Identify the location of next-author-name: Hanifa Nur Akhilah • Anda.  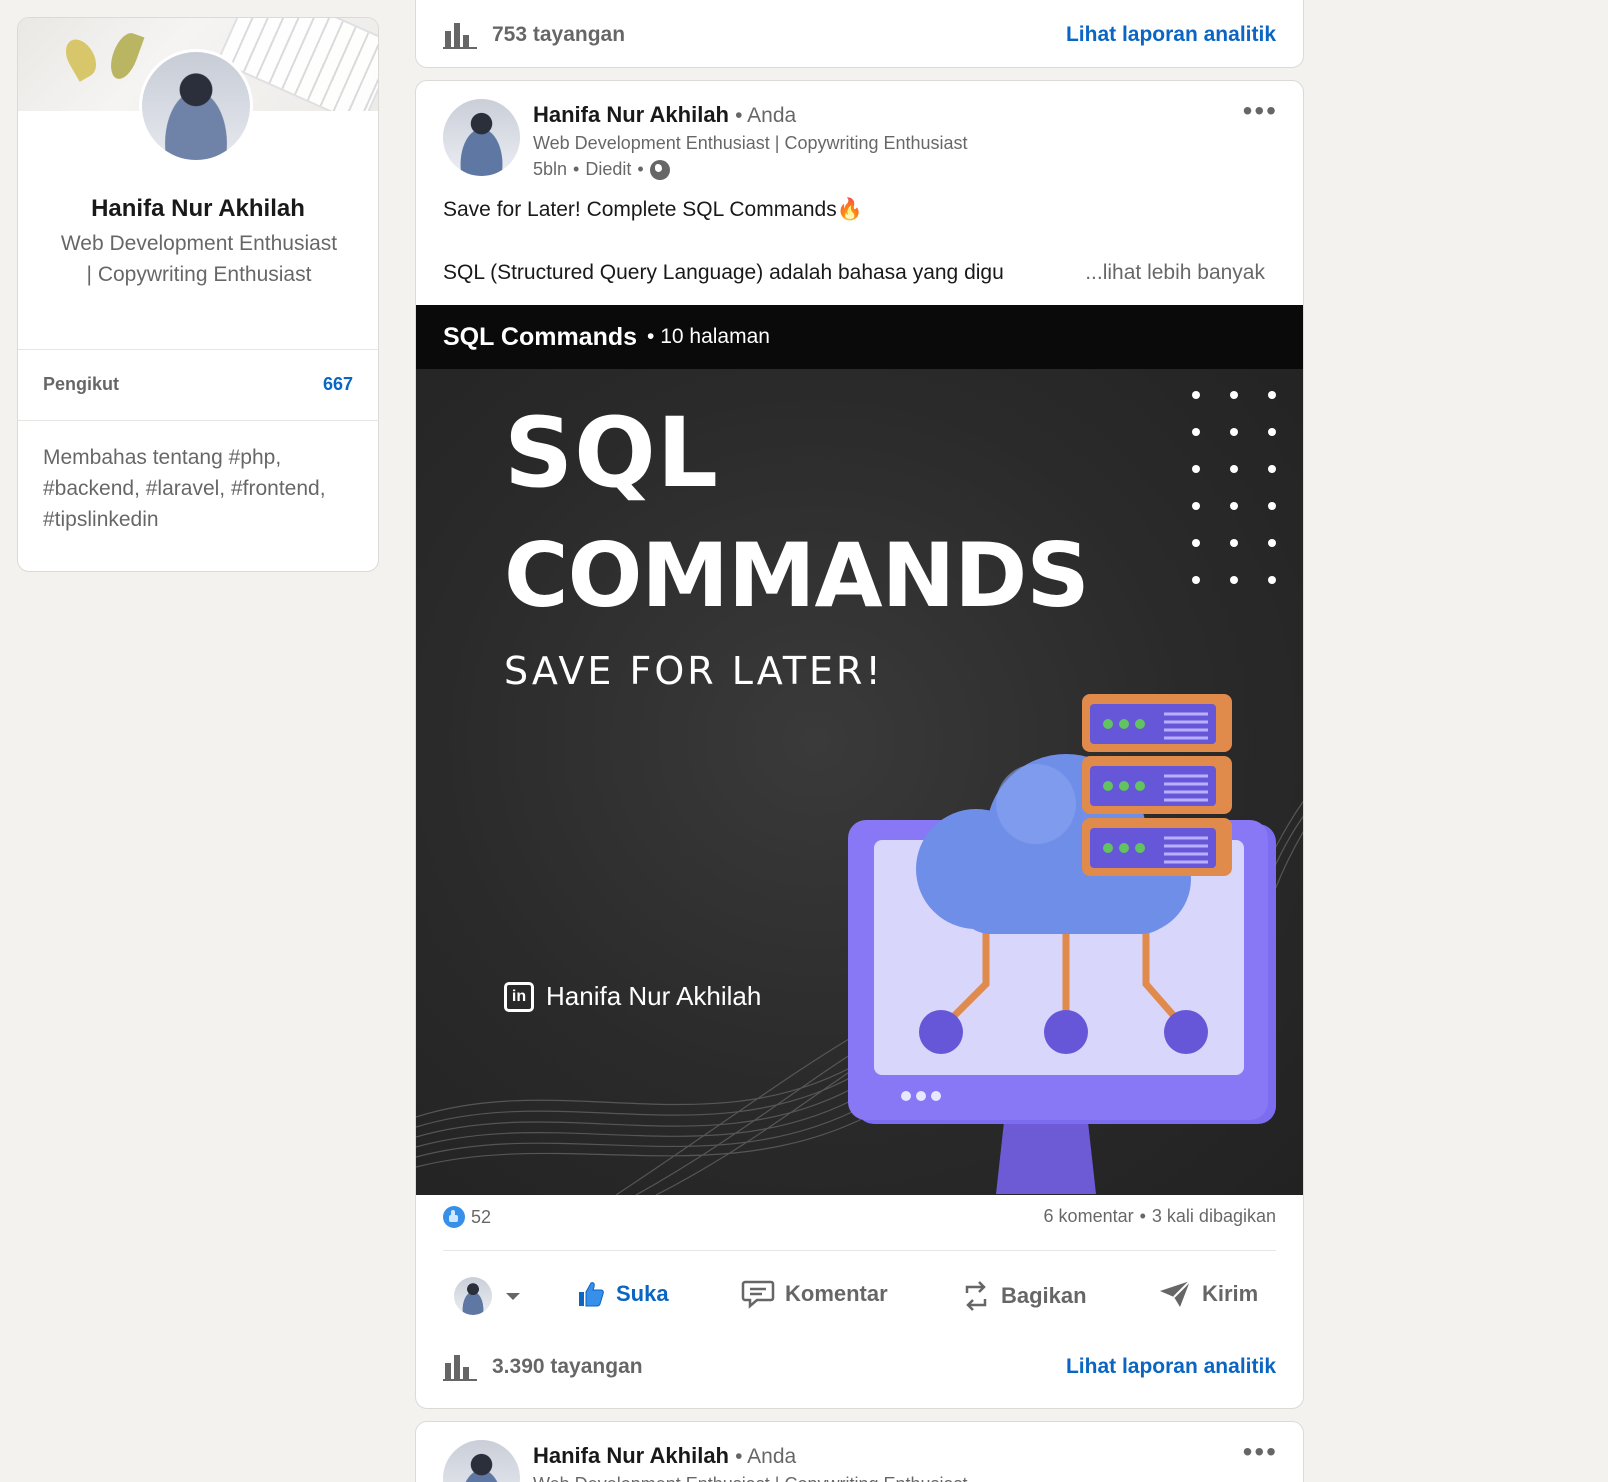
(664, 1456).